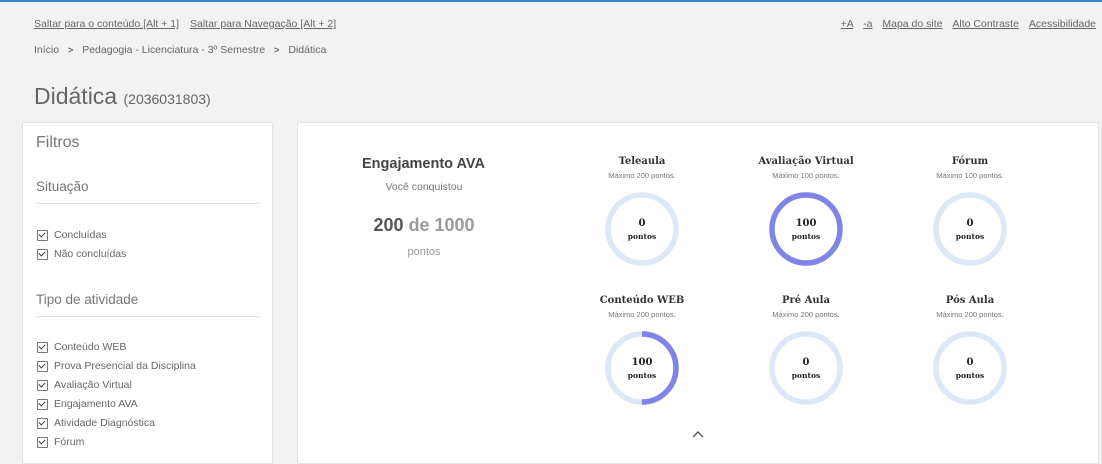  I want to click on checkbox-label: Concluídas, so click(80, 235).